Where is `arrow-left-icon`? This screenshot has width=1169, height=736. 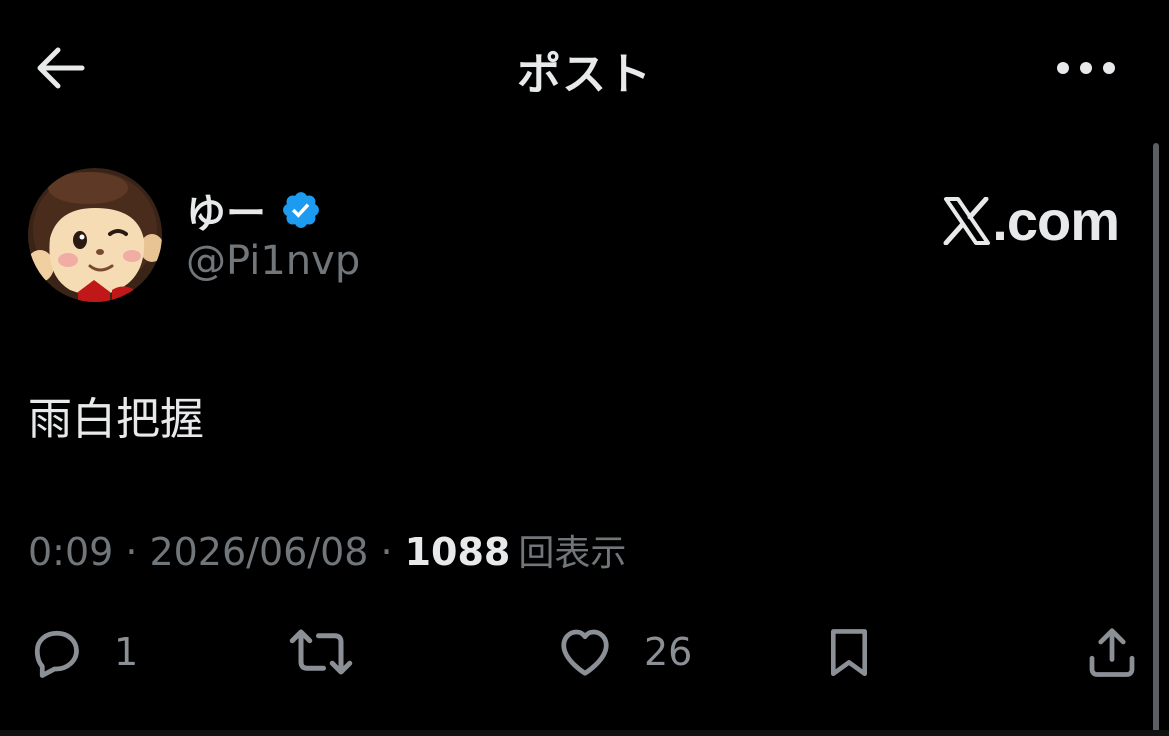 arrow-left-icon is located at coordinates (61, 68).